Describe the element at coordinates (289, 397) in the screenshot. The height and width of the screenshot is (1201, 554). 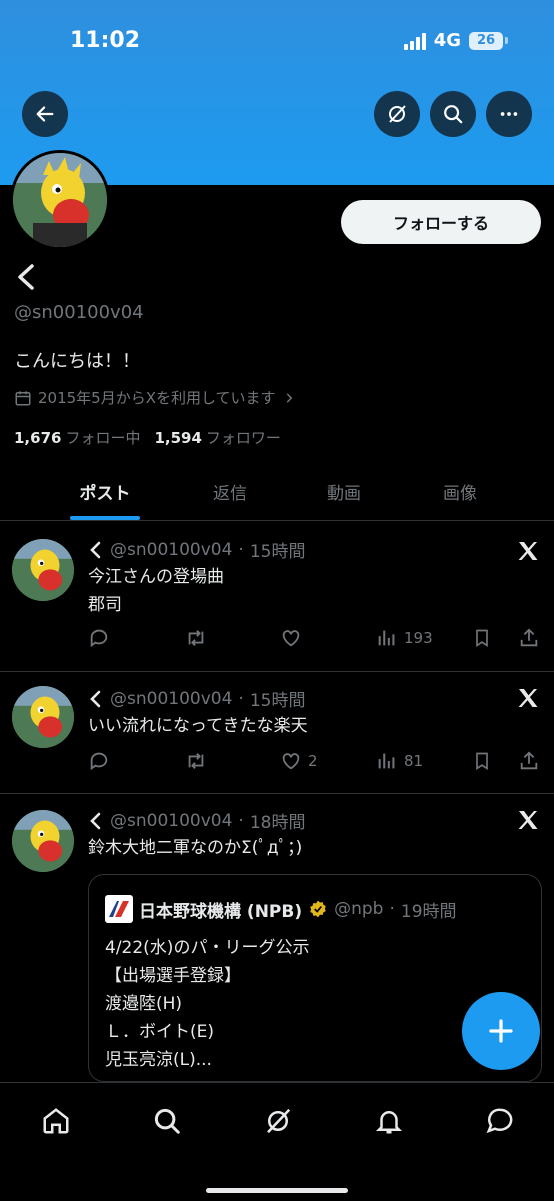
I see `chevron-right-icon` at that location.